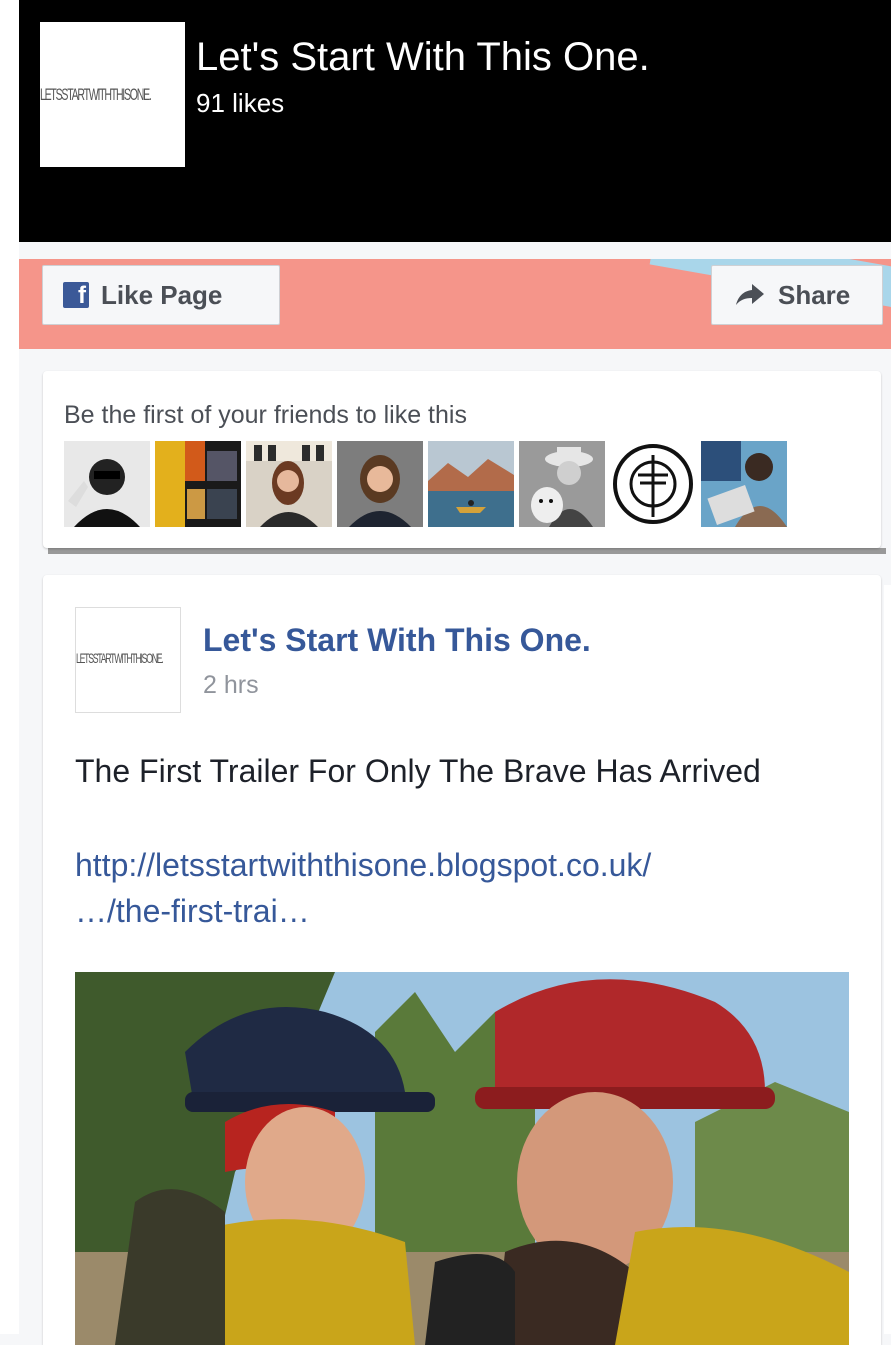 The width and height of the screenshot is (891, 1345). Describe the element at coordinates (887, 959) in the screenshot. I see `scroll-edge` at that location.